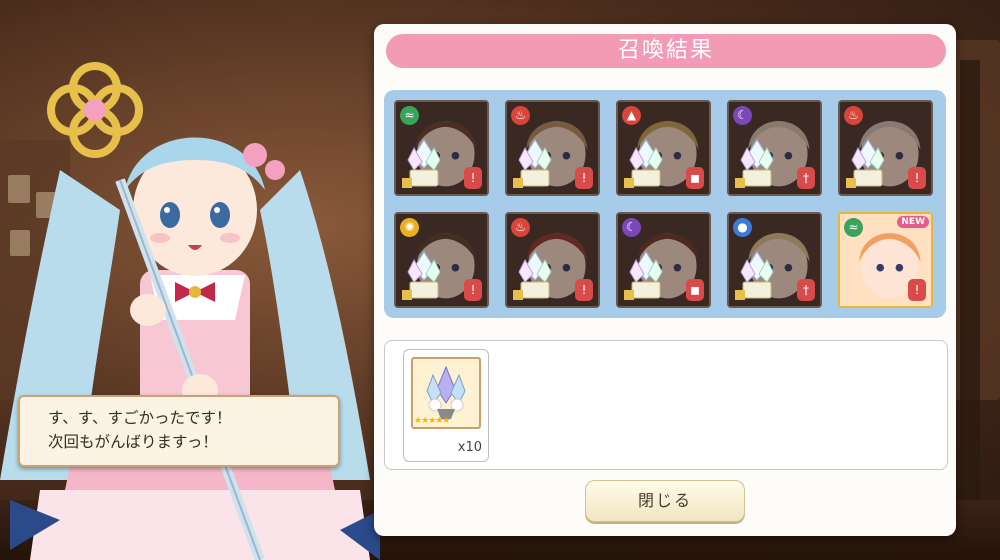  What do you see at coordinates (409, 227) in the screenshot?
I see `sun-icon: ✺` at bounding box center [409, 227].